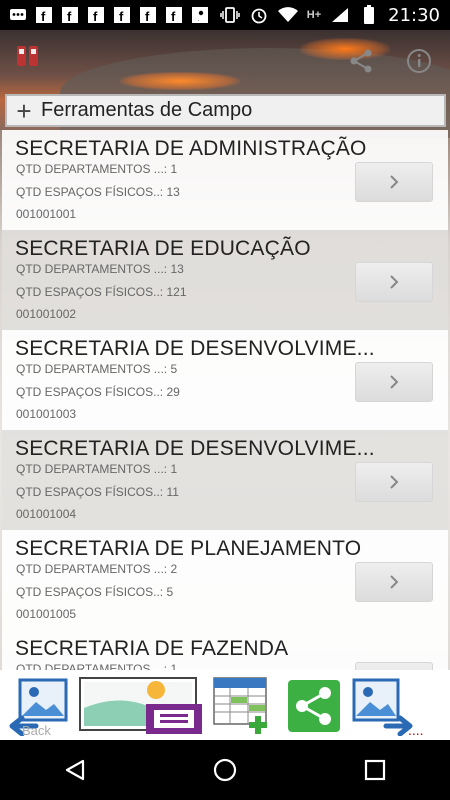  Describe the element at coordinates (287, 15) in the screenshot. I see `wifi-icon` at that location.